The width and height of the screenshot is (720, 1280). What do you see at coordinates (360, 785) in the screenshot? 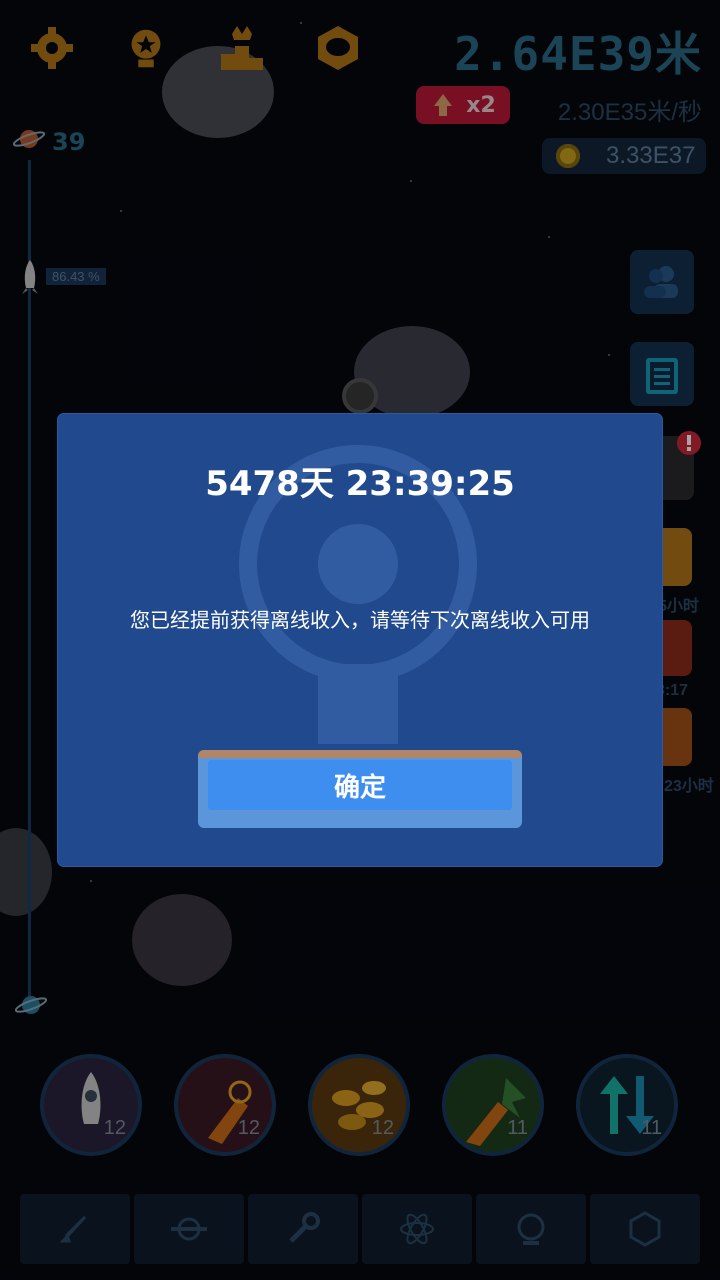
I see `confirm-button-label: 确定` at bounding box center [360, 785].